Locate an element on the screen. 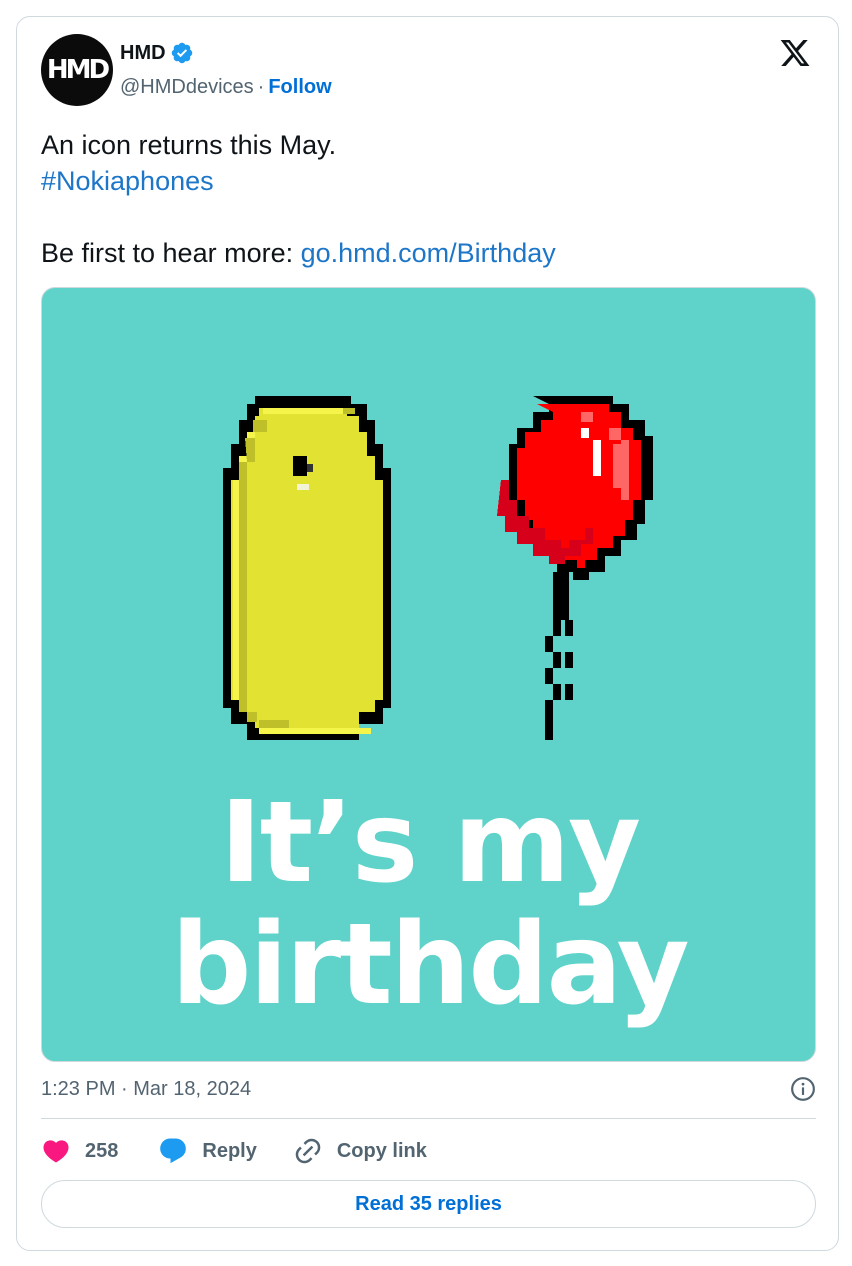  pixel-balloon-icon is located at coordinates (575, 568).